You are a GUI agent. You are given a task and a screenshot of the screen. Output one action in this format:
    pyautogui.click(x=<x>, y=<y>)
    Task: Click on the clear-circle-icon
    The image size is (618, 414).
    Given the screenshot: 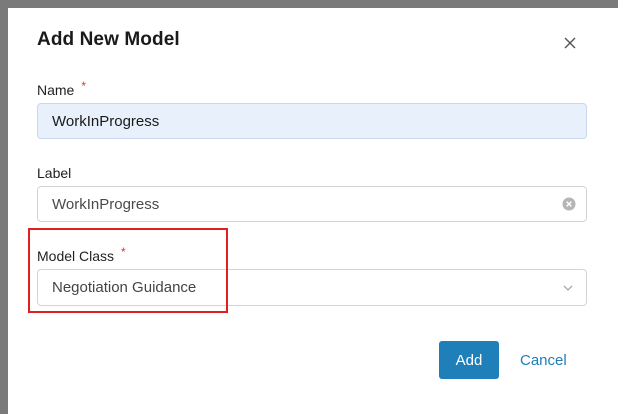 What is the action you would take?
    pyautogui.click(x=569, y=204)
    